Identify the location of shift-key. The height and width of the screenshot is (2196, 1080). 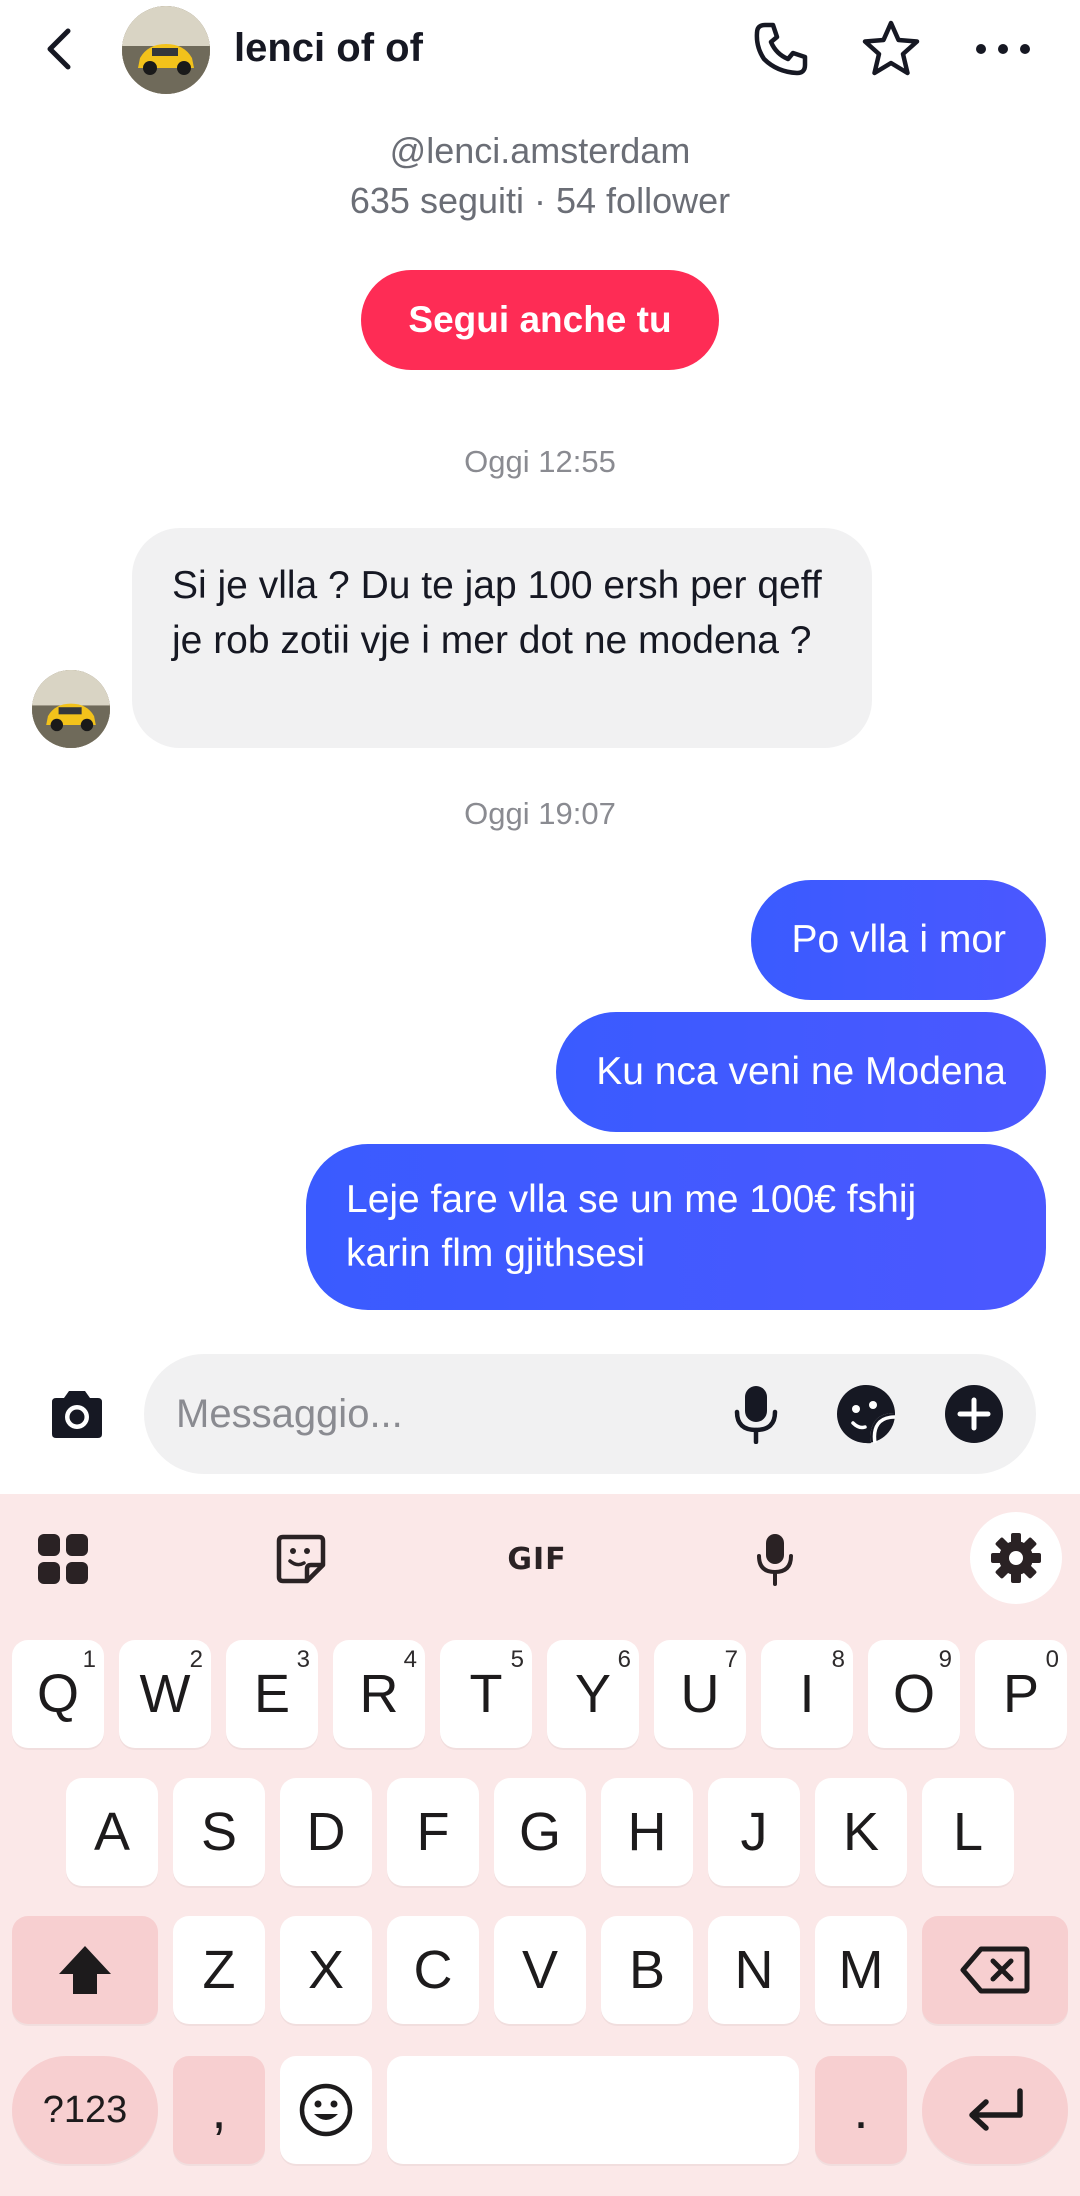
(85, 1970).